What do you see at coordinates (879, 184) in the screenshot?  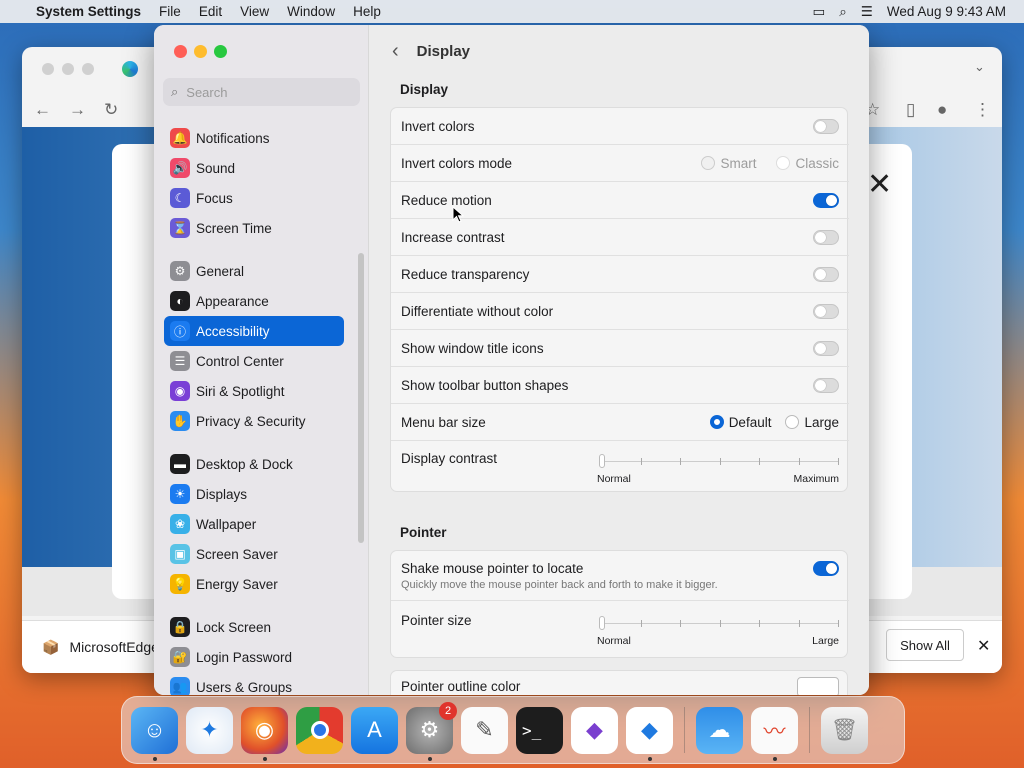 I see `close-x-icon: ✕` at bounding box center [879, 184].